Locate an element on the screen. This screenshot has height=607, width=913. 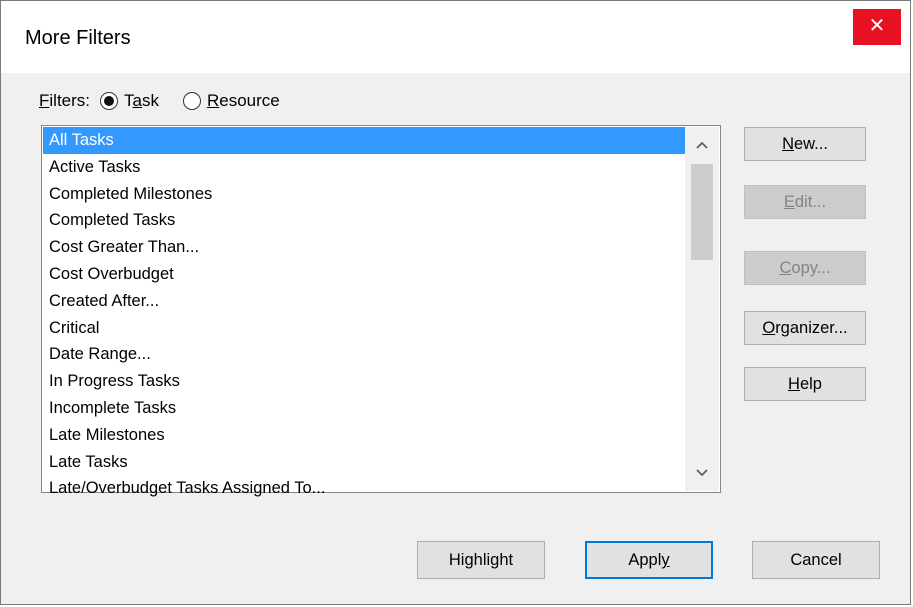
list-item: Completed Milestones is located at coordinates (364, 194).